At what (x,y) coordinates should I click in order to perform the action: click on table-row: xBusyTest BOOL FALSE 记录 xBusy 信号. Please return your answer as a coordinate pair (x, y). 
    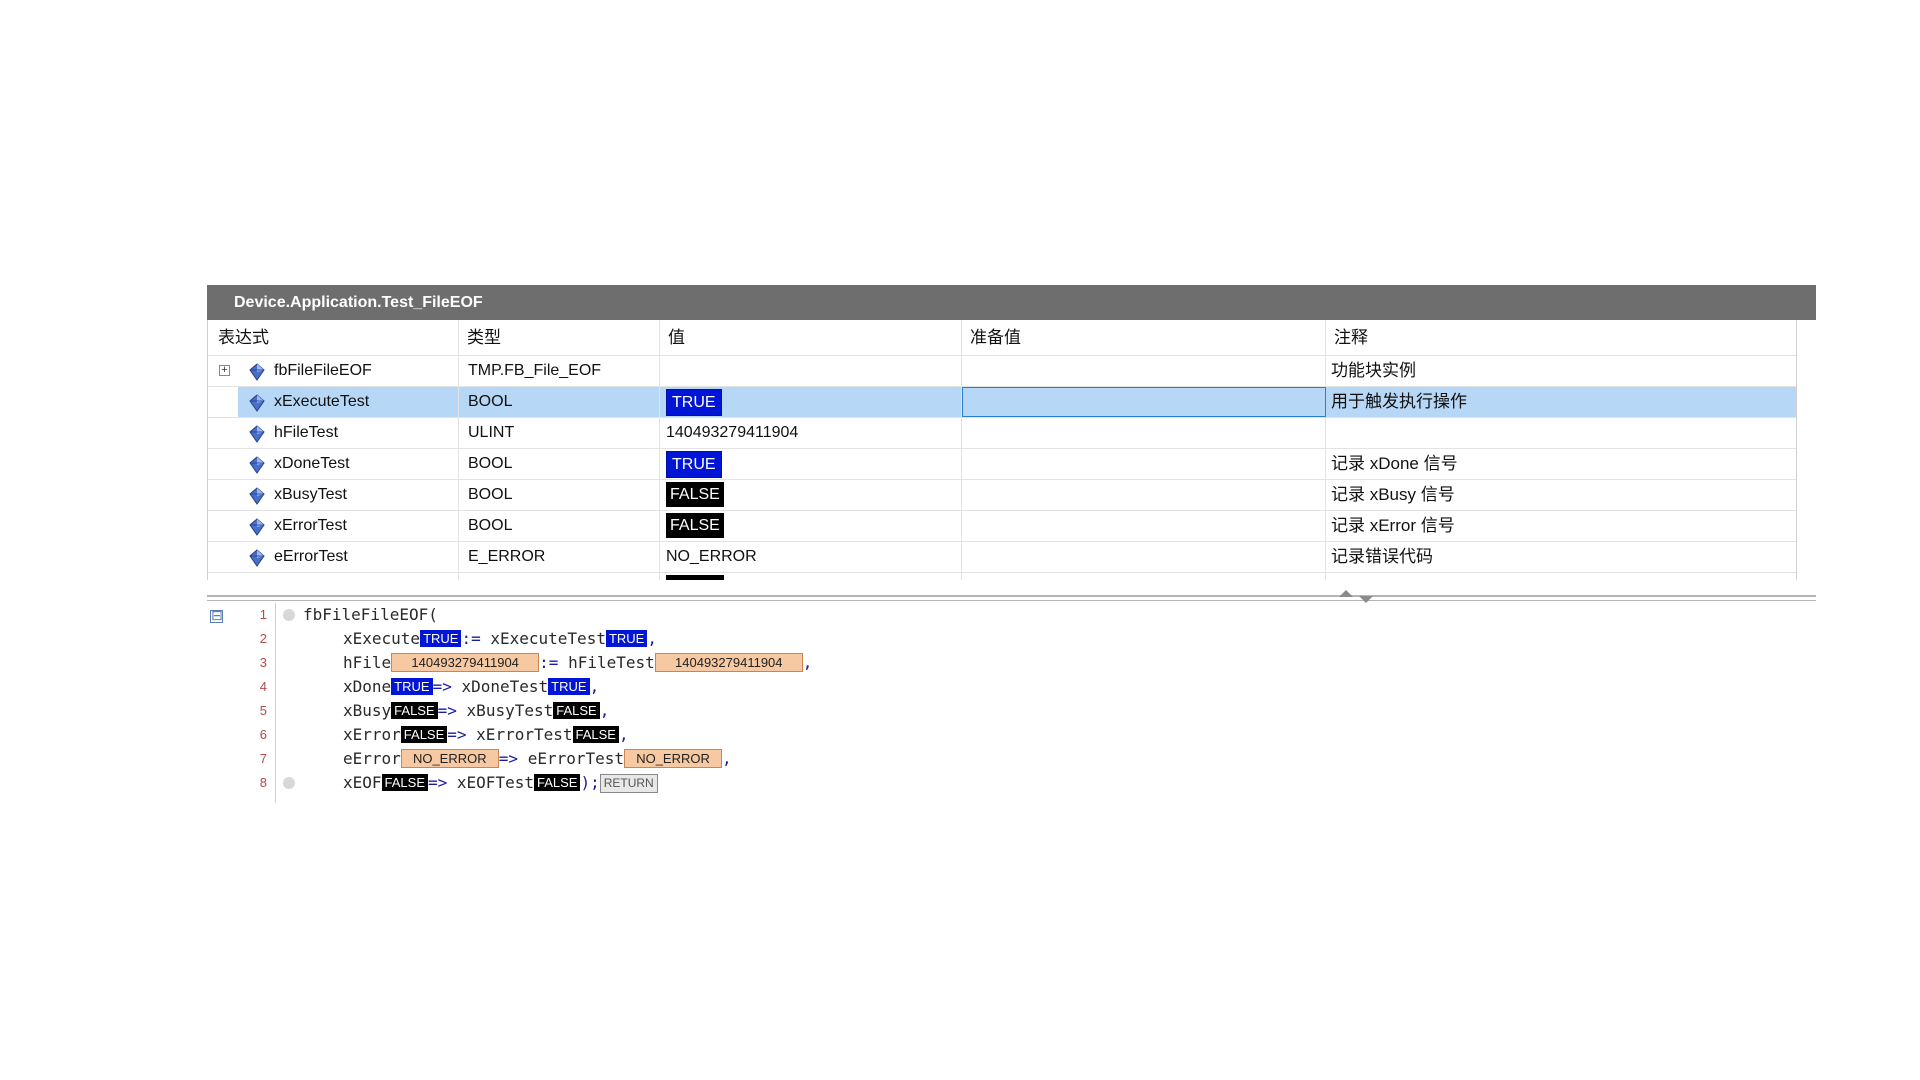
    Looking at the image, I should click on (1002, 495).